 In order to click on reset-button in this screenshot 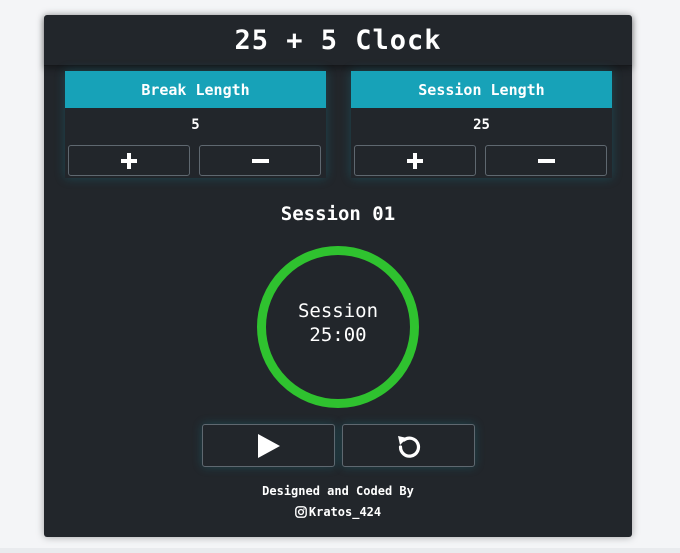, I will do `click(408, 445)`.